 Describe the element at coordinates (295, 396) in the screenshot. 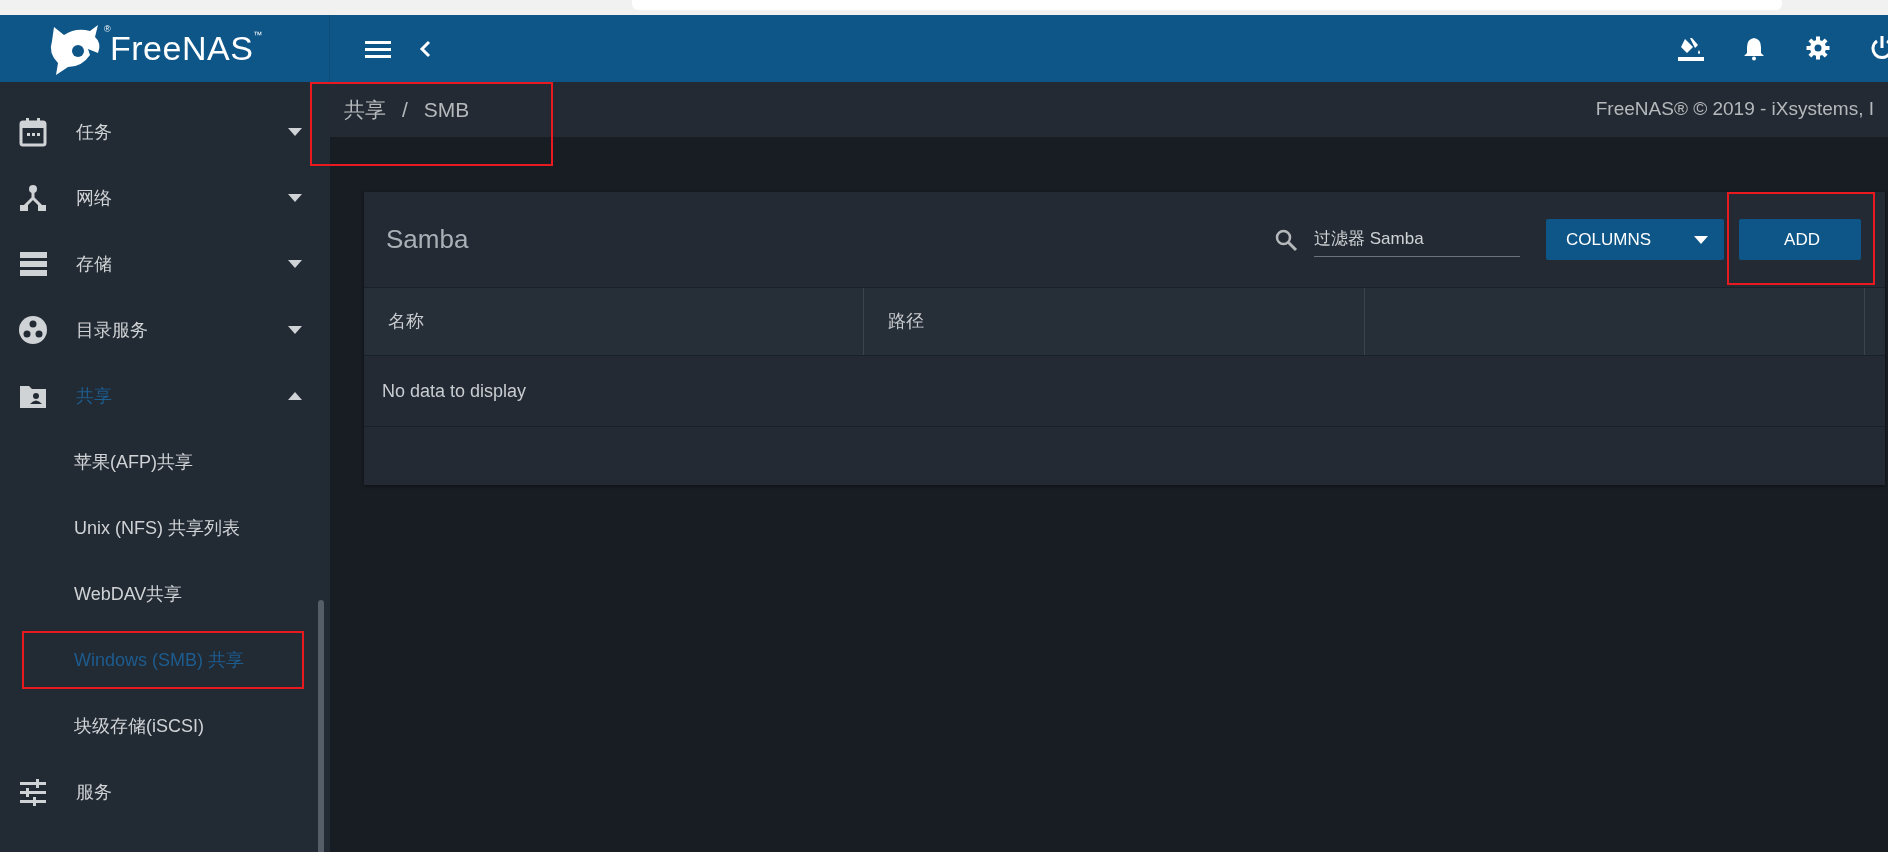

I see `caret-up-icon` at that location.